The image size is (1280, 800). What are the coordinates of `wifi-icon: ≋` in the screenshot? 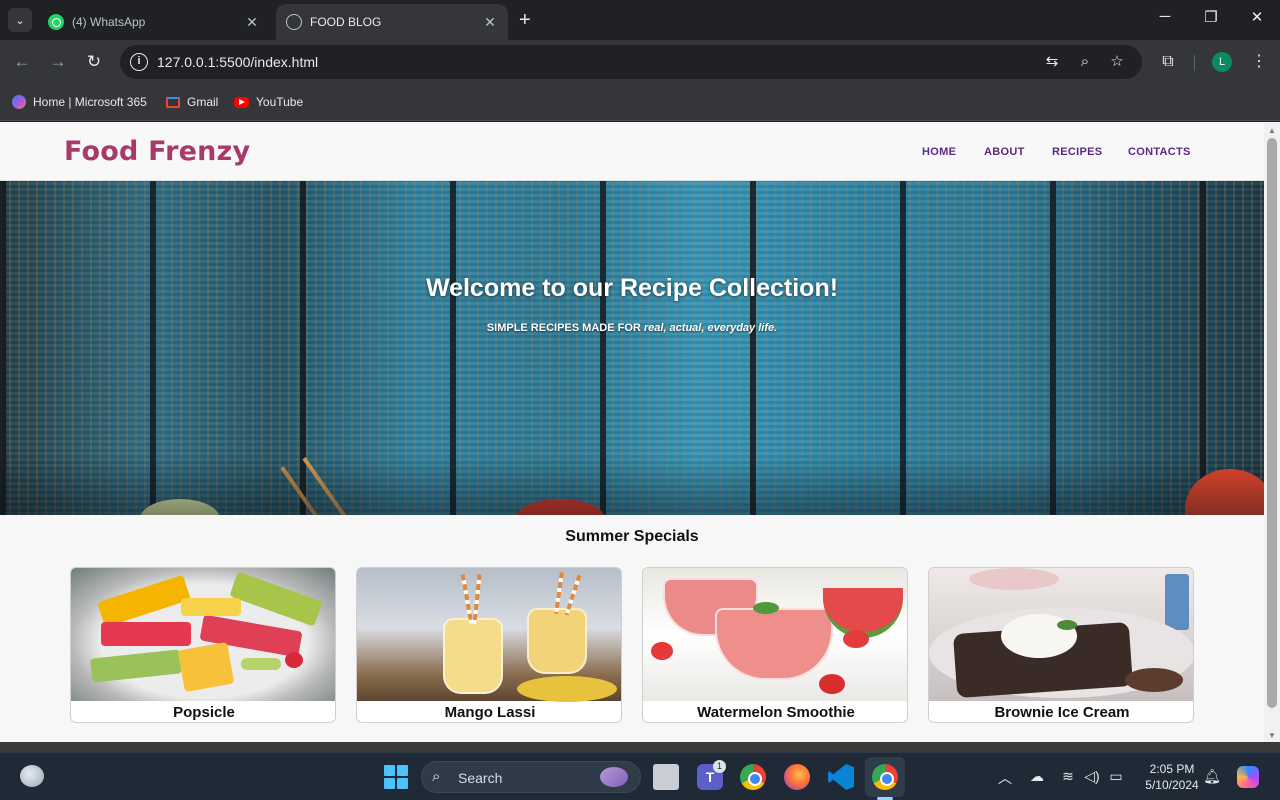 It's located at (1068, 776).